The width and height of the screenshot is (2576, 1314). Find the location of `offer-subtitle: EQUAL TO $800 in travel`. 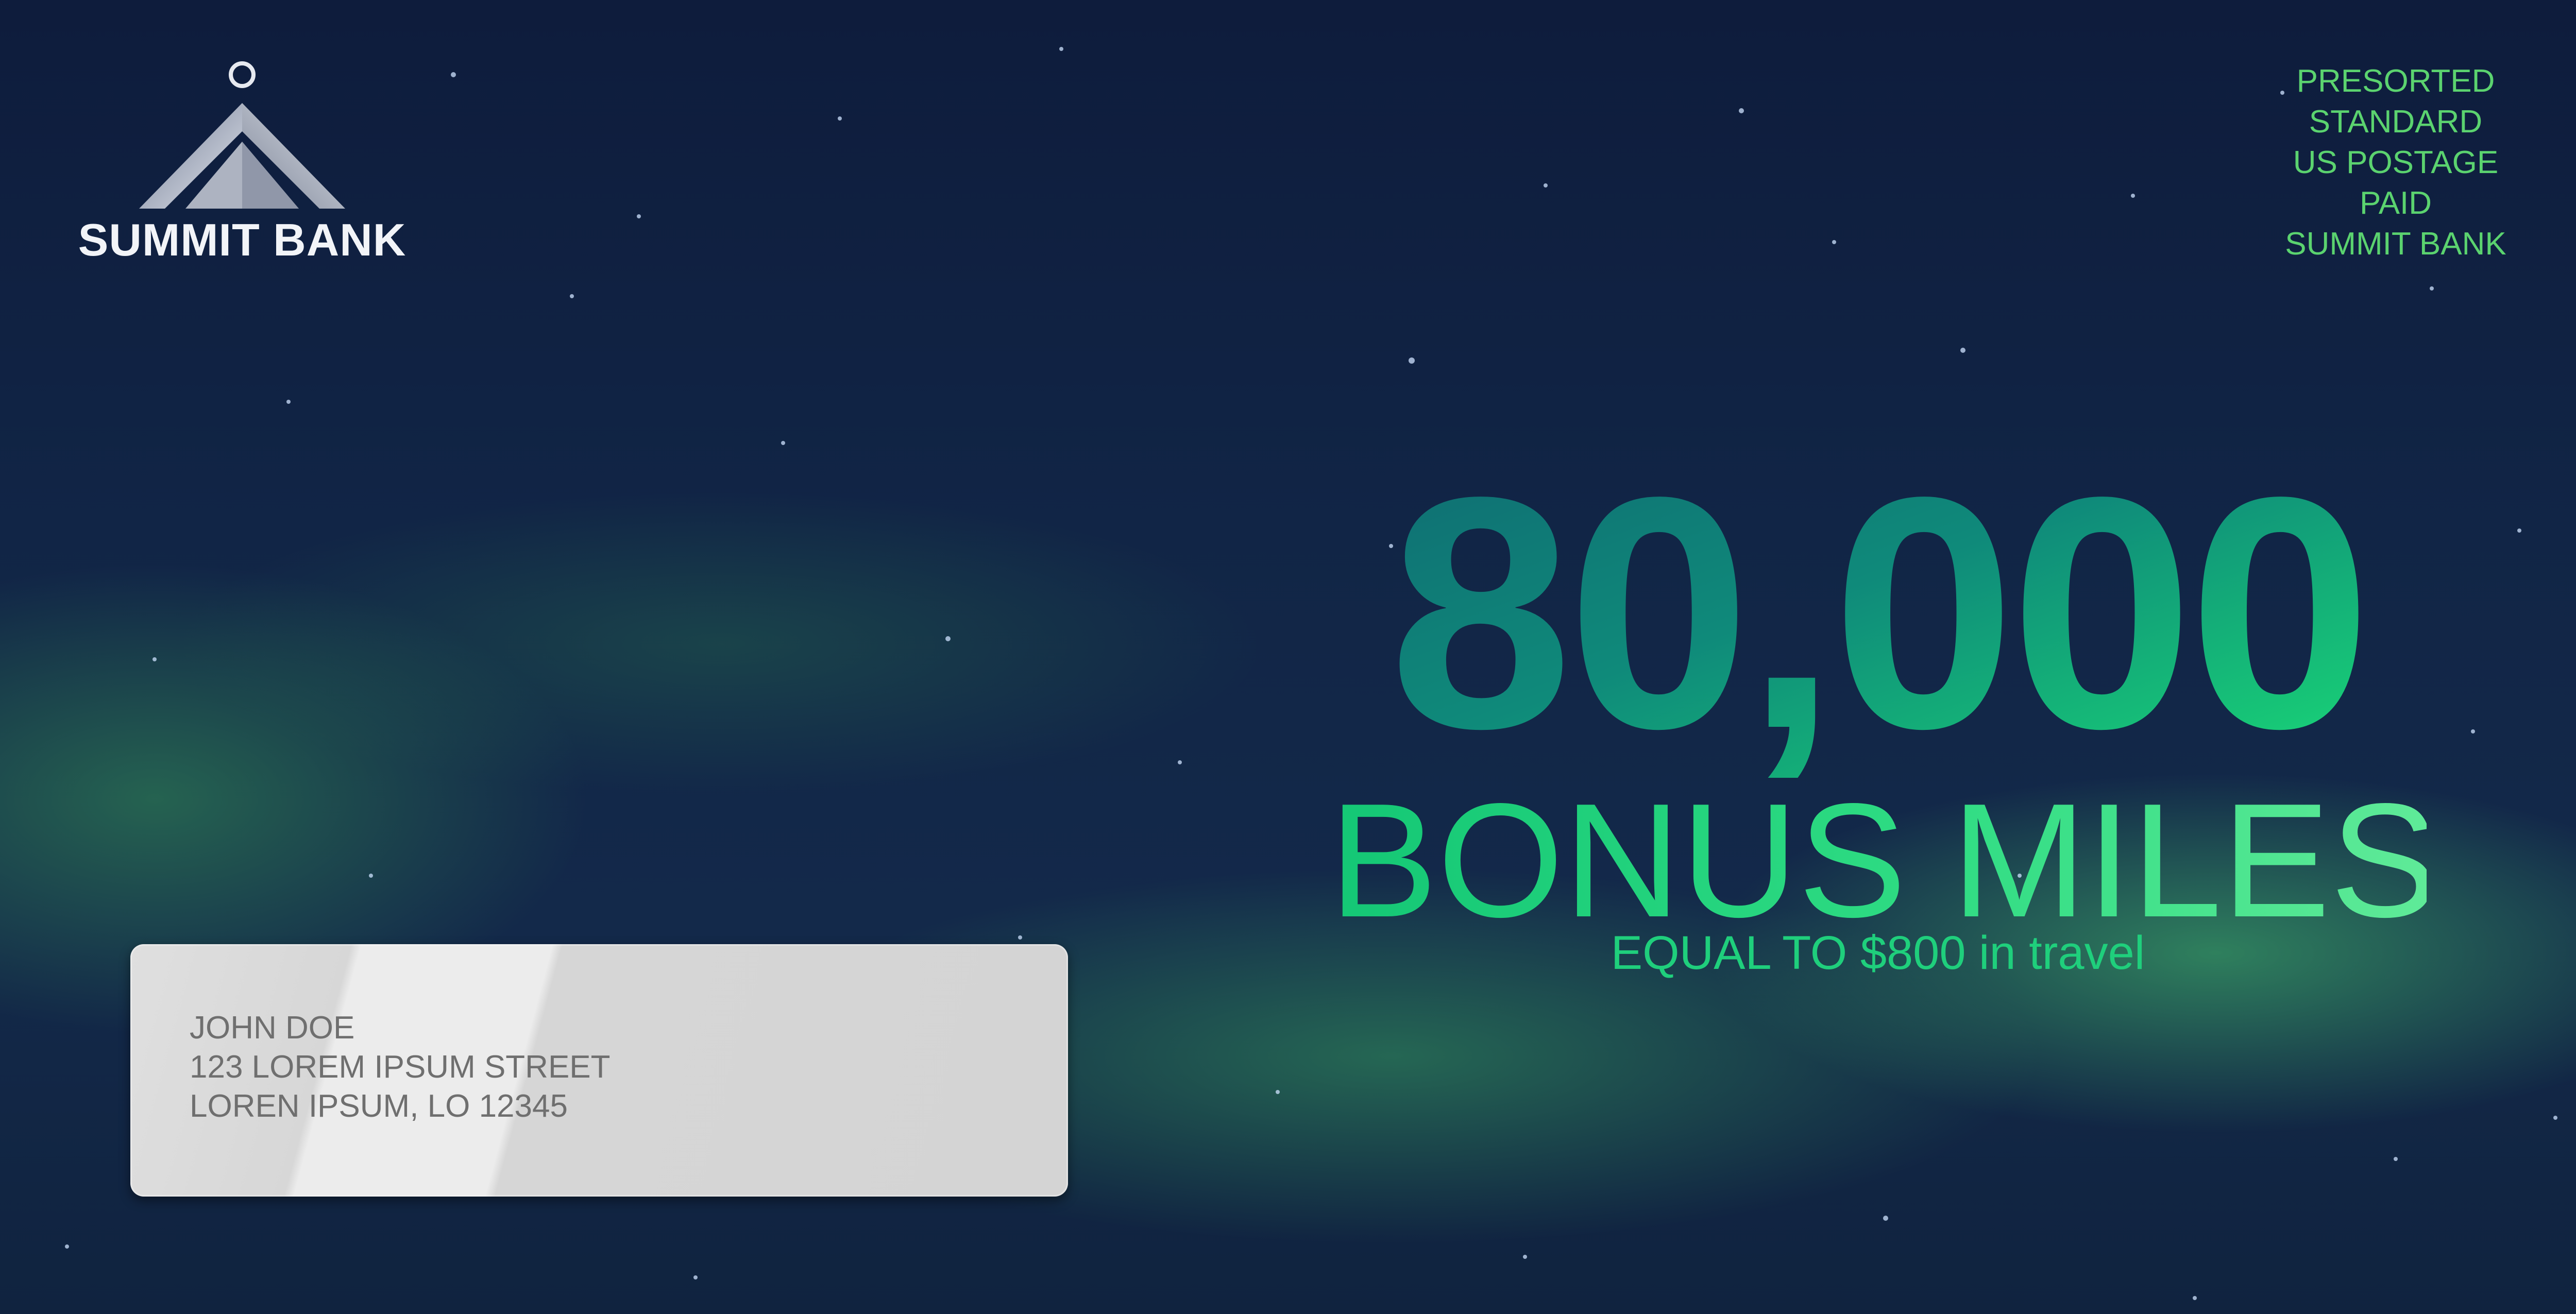

offer-subtitle: EQUAL TO $800 in travel is located at coordinates (1878, 953).